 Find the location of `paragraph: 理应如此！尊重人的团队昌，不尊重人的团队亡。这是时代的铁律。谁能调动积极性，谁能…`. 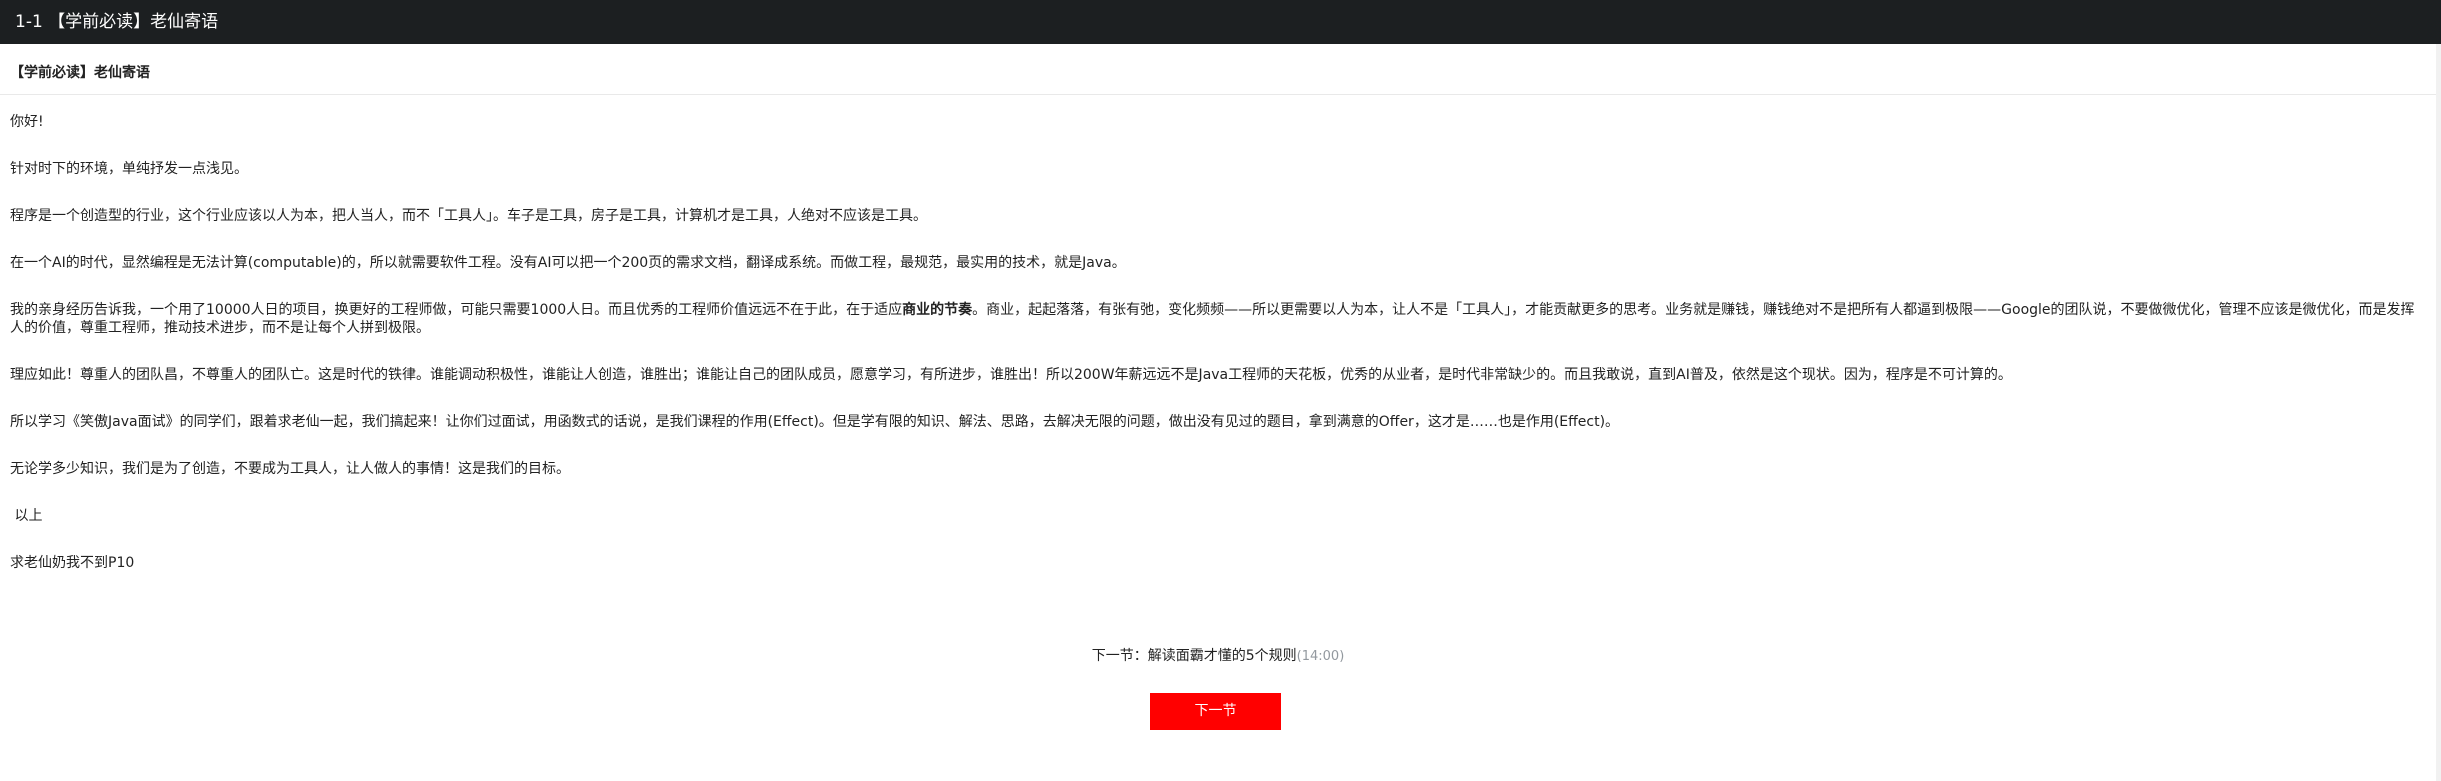

paragraph: 理应如此！尊重人的团队昌，不尊重人的团队亡。这是时代的铁律。谁能调动积极性，谁能… is located at coordinates (1011, 375).